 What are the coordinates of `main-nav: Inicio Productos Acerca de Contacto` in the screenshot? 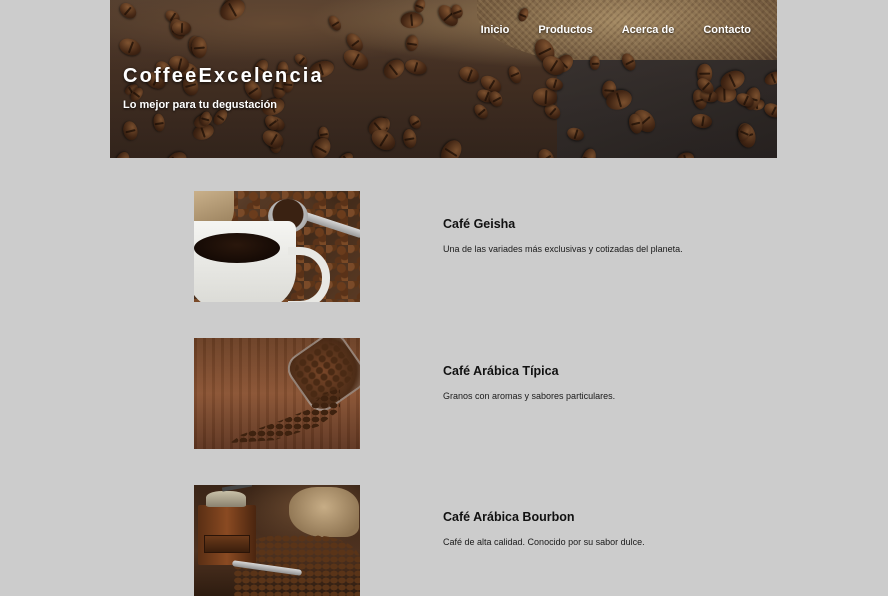 It's located at (616, 30).